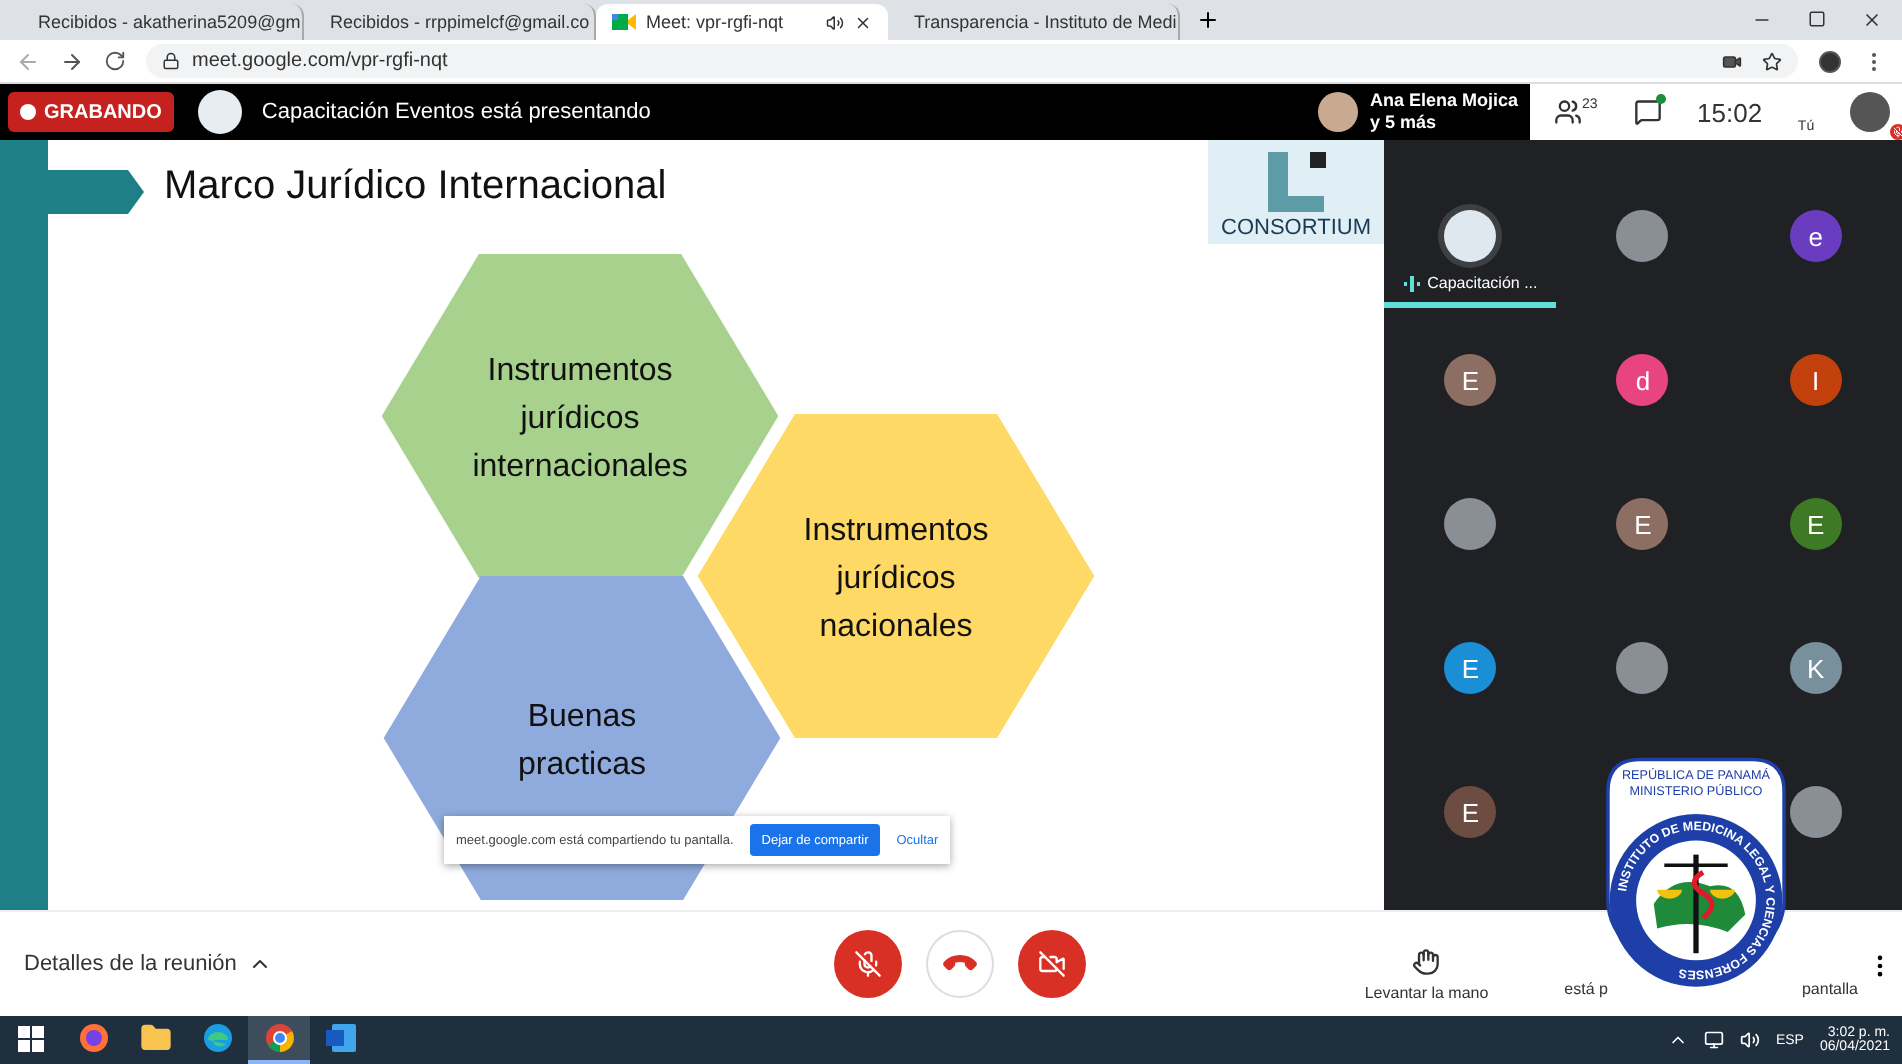 Image resolution: width=1902 pixels, height=1064 pixels. Describe the element at coordinates (1817, 19) in the screenshot. I see `maximize-icon` at that location.